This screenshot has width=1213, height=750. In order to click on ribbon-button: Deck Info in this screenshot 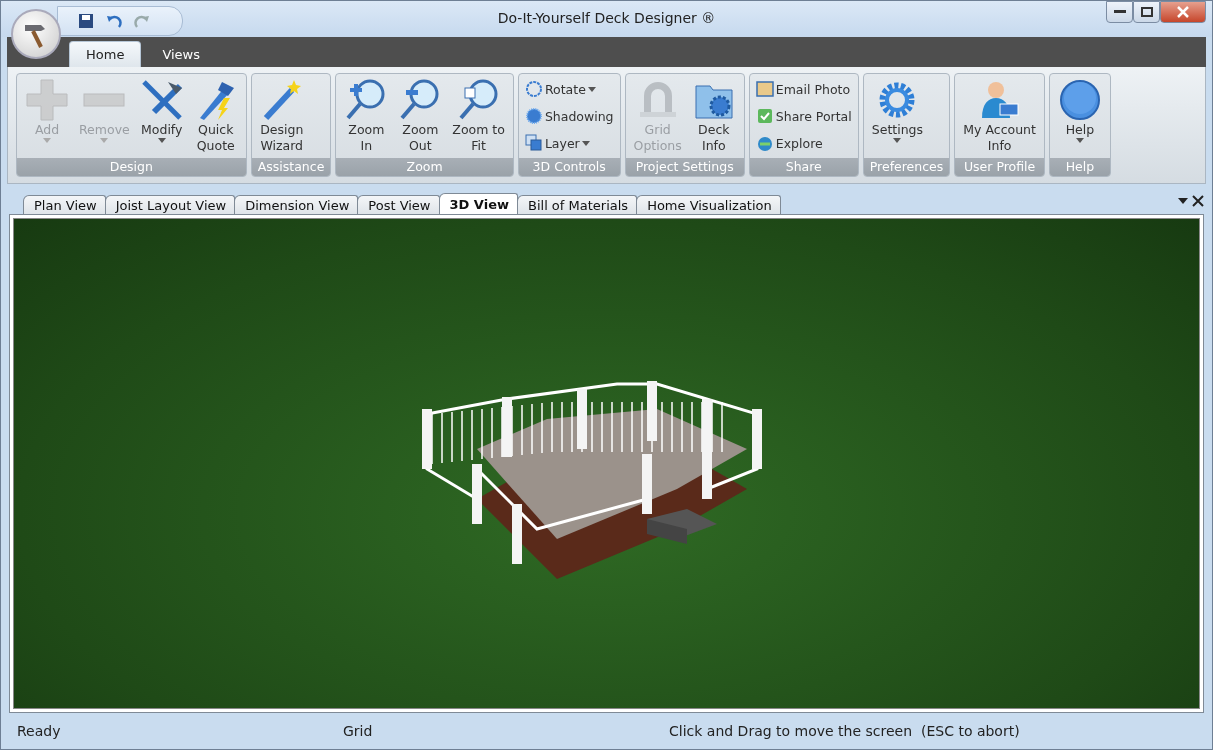, I will do `click(713, 116)`.